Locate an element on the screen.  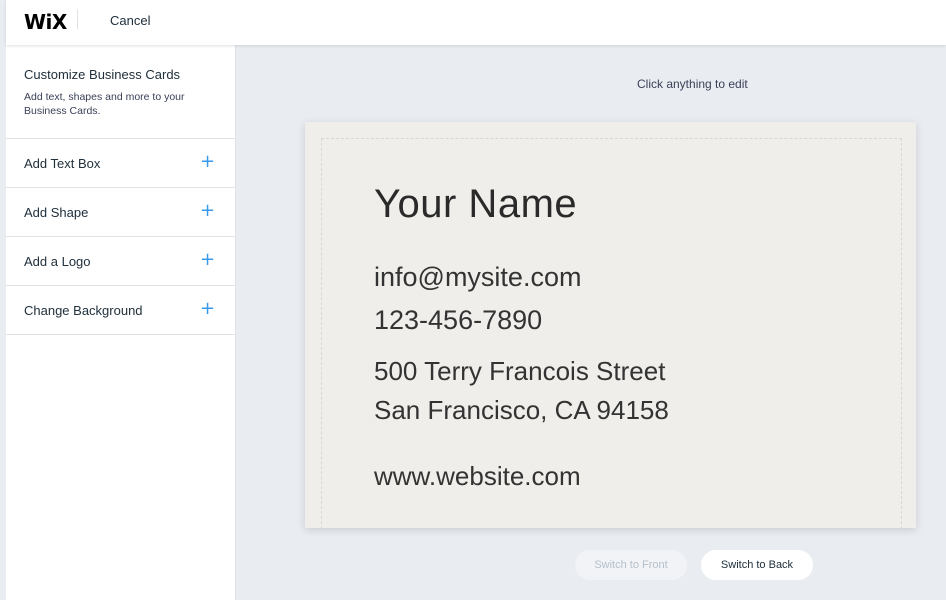
card-name-text: Your Name is located at coordinates (475, 204).